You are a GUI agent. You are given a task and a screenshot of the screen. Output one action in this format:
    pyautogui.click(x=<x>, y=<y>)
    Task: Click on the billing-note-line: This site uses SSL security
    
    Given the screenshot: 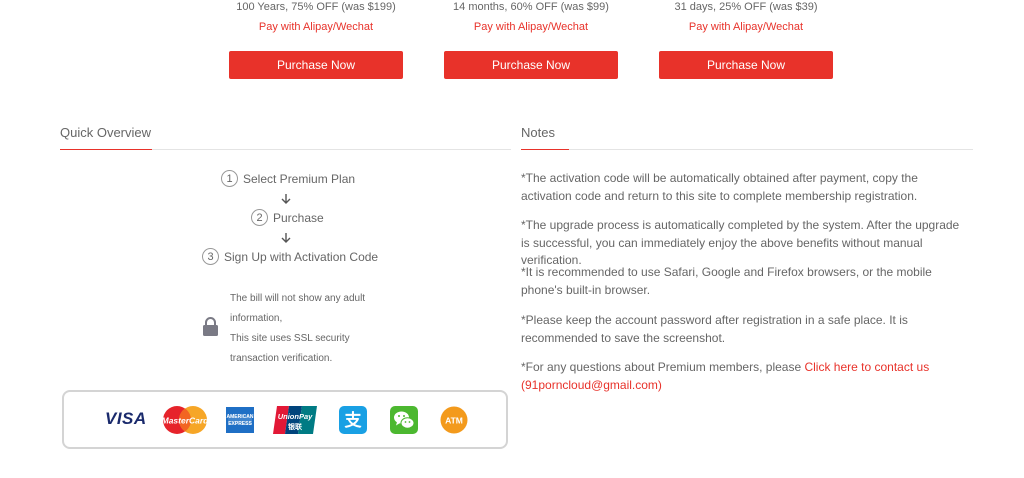 What is the action you would take?
    pyautogui.click(x=290, y=338)
    